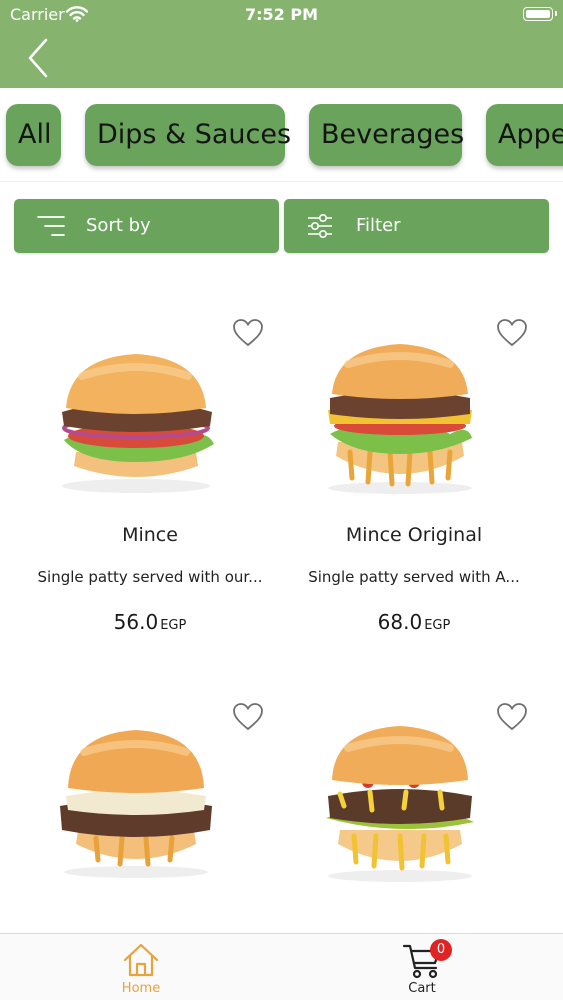  I want to click on tab-home-label: Home, so click(141, 988).